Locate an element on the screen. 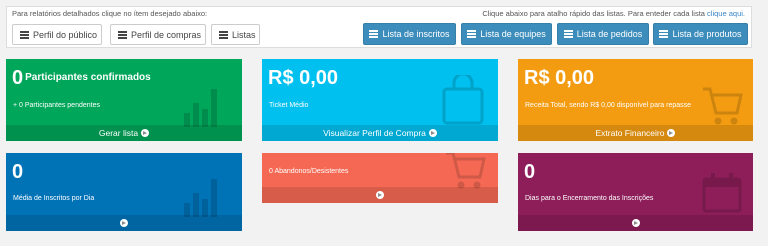 This screenshot has height=246, width=768. teams-list-label: Lista de equipes is located at coordinates (513, 34).